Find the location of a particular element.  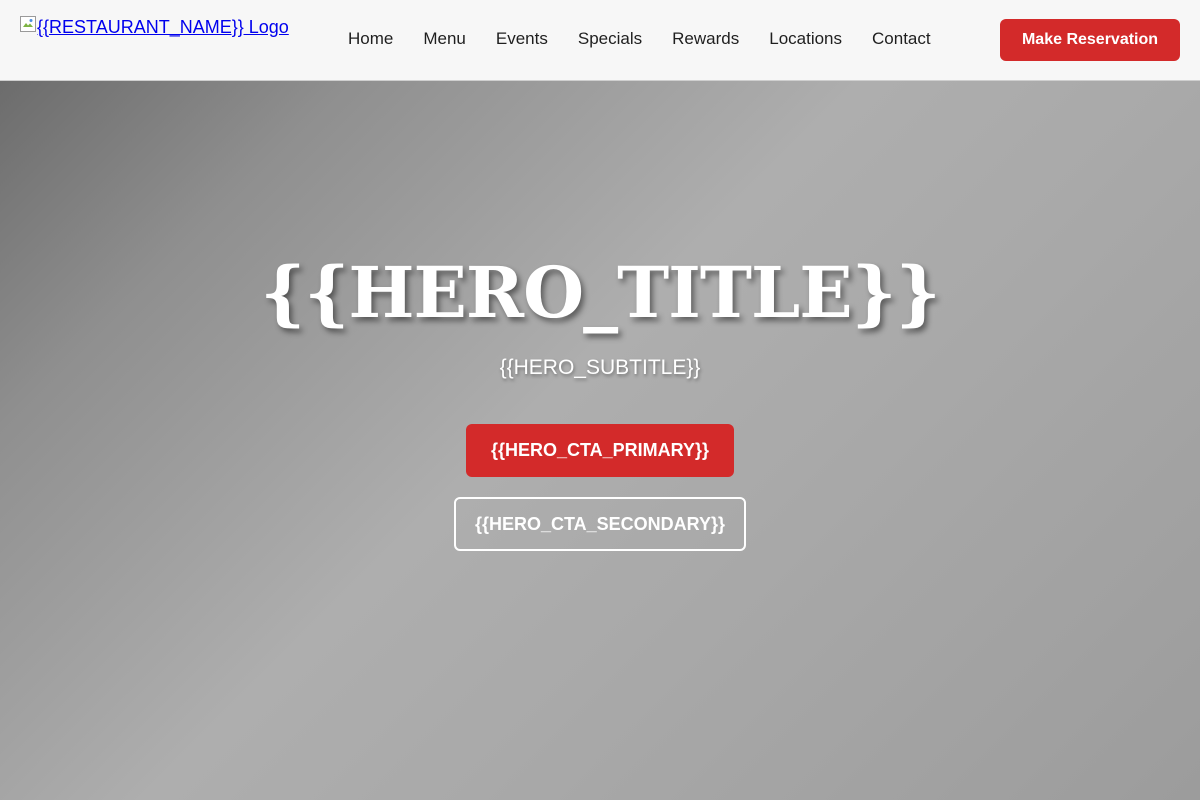

logo-link: {{RESTAURANT_NAME}} Logo is located at coordinates (154, 27).